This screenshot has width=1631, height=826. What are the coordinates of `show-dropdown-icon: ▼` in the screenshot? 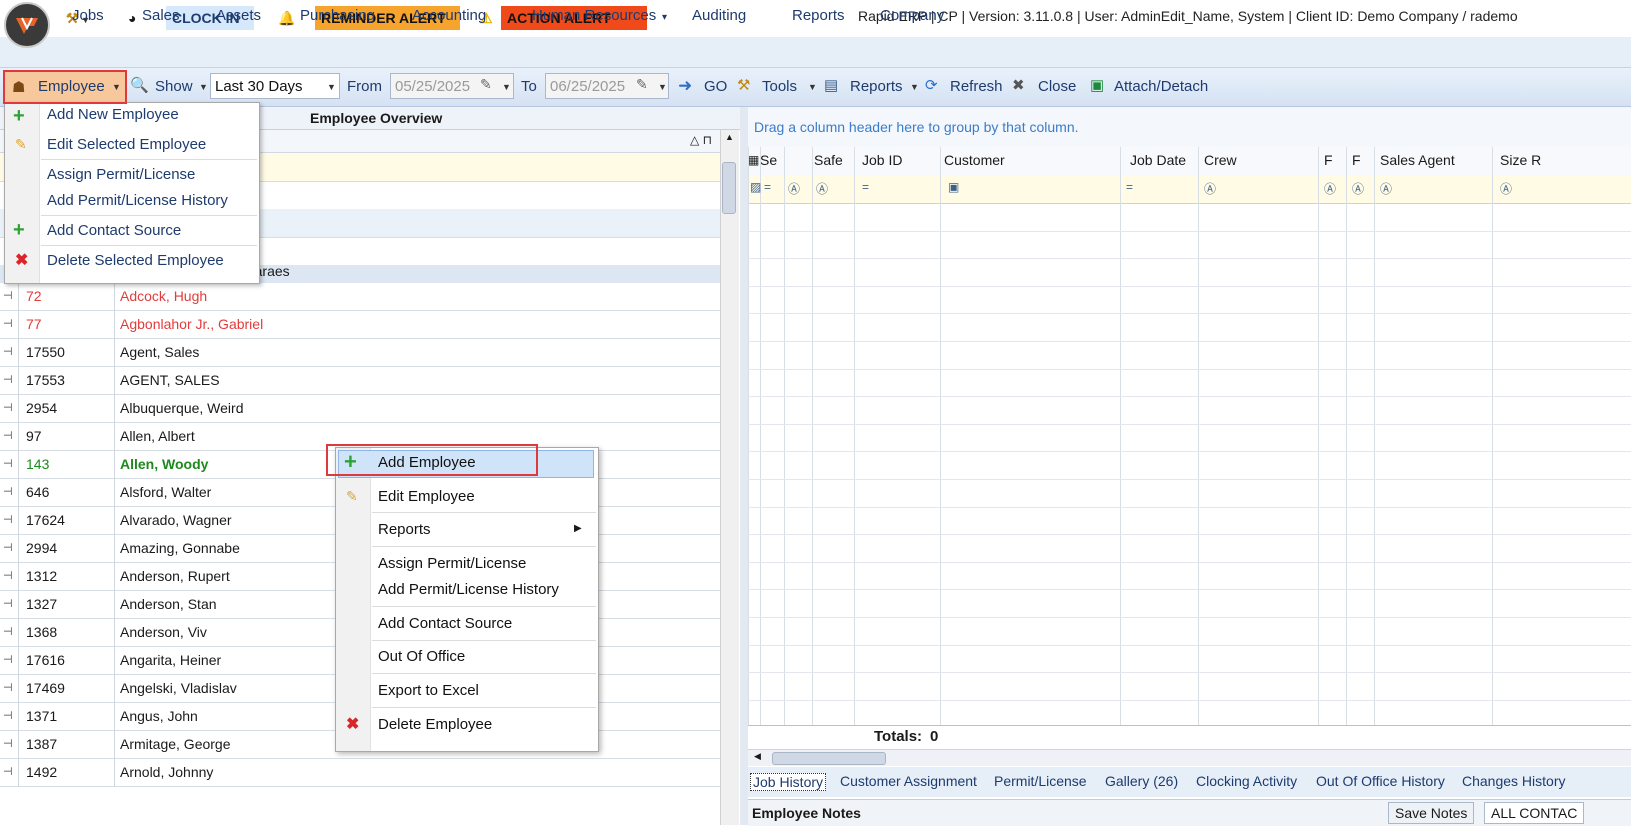 It's located at (203, 87).